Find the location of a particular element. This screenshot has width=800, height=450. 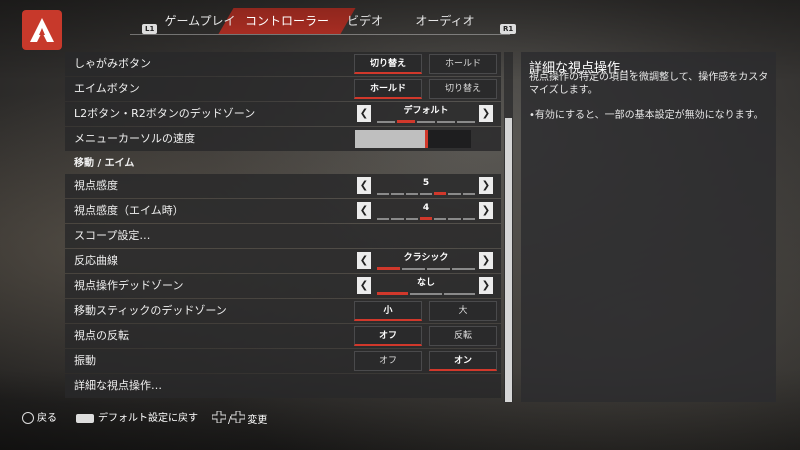

crouch-label: しゃがみボタン is located at coordinates (112, 63).